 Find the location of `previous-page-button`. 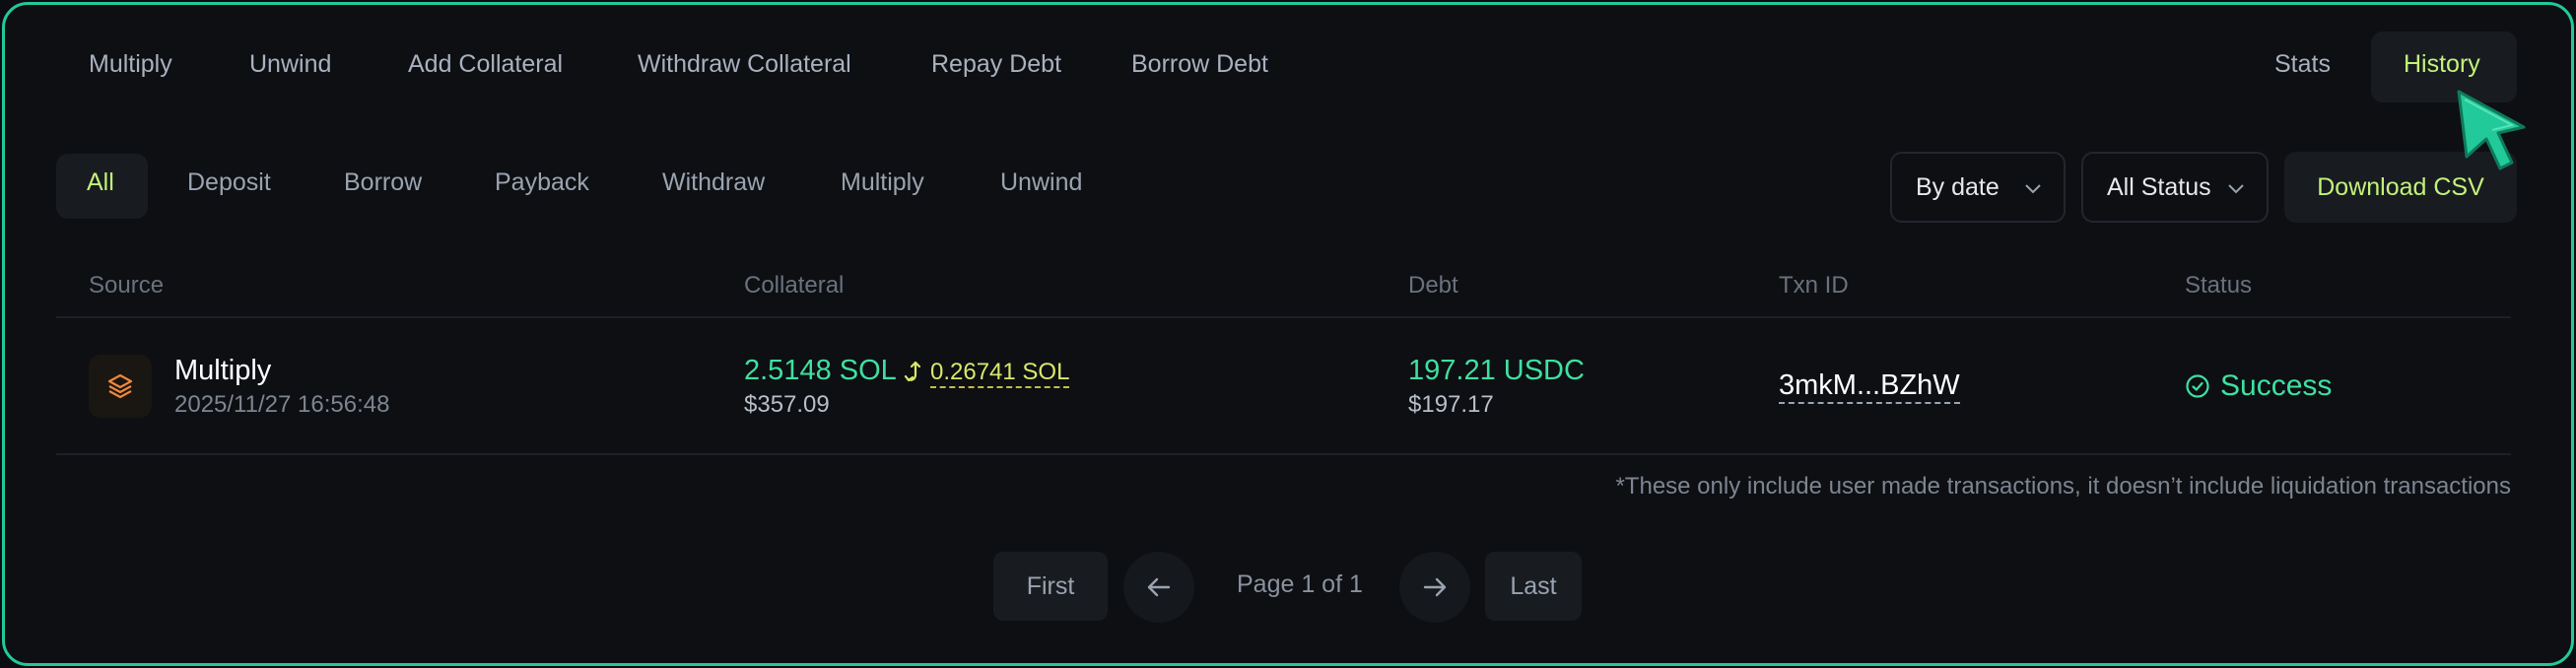

previous-page-button is located at coordinates (1158, 587).